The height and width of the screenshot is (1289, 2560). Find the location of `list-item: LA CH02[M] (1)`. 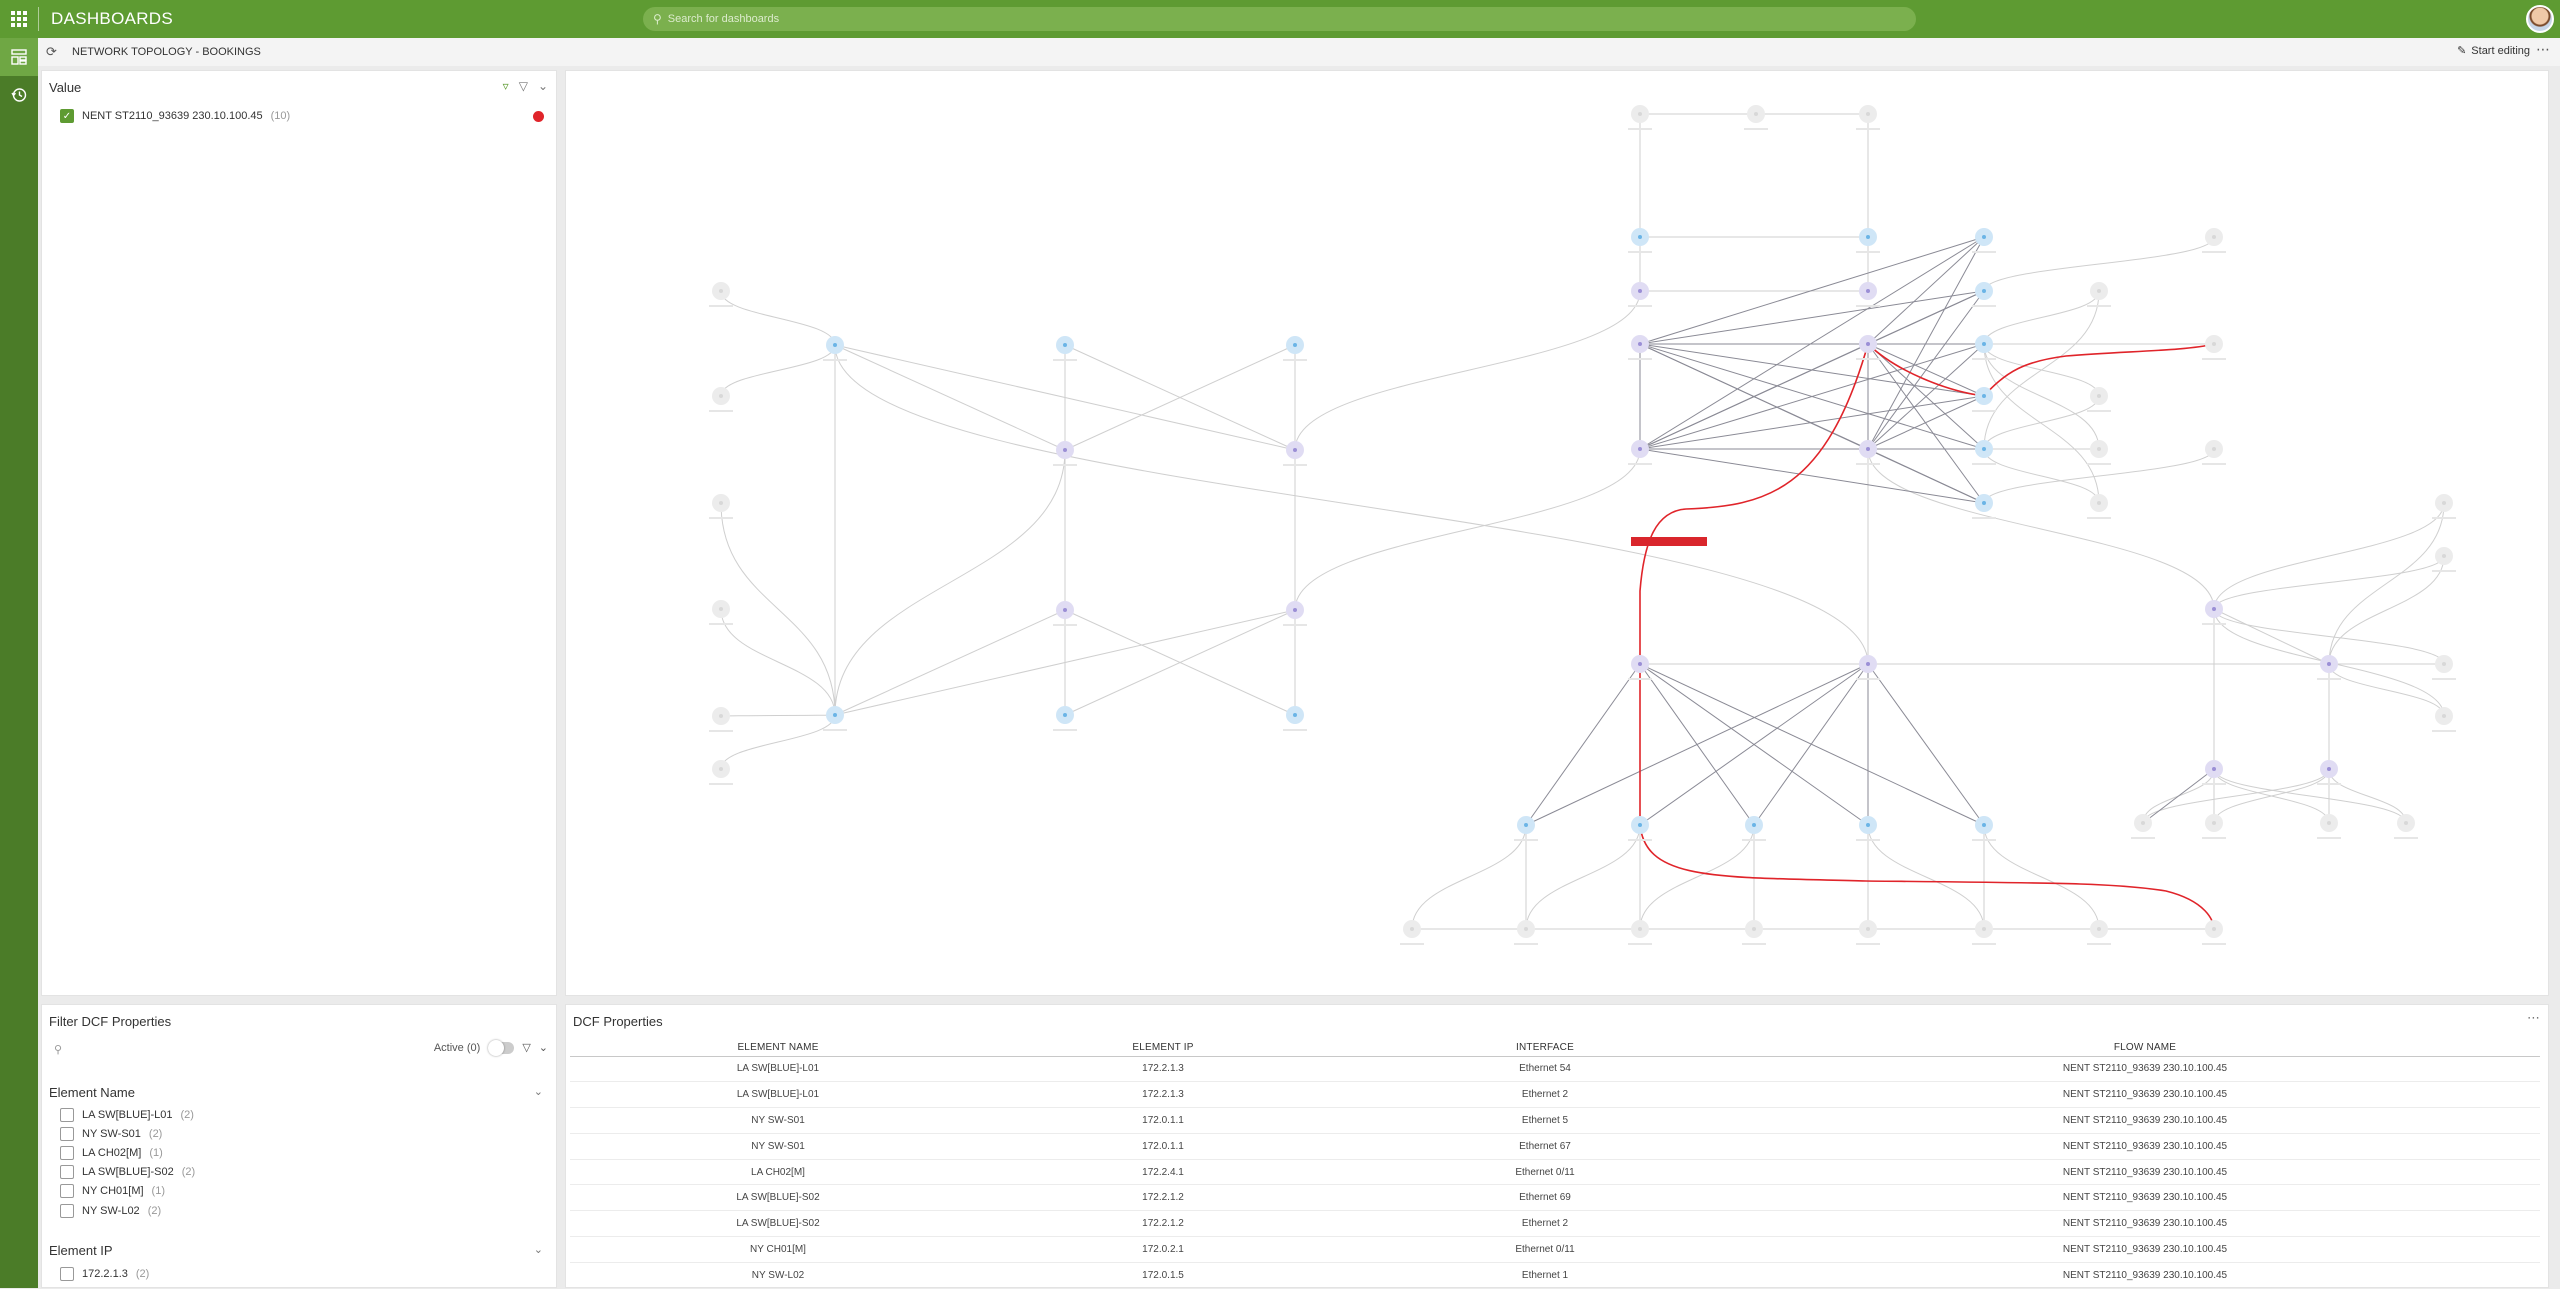

list-item: LA CH02[M] (1) is located at coordinates (127, 1152).